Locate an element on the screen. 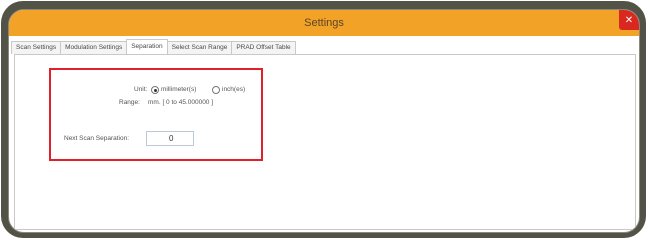 The width and height of the screenshot is (650, 242). next-scan-separation-label: Next Scan Separation: is located at coordinates (97, 138).